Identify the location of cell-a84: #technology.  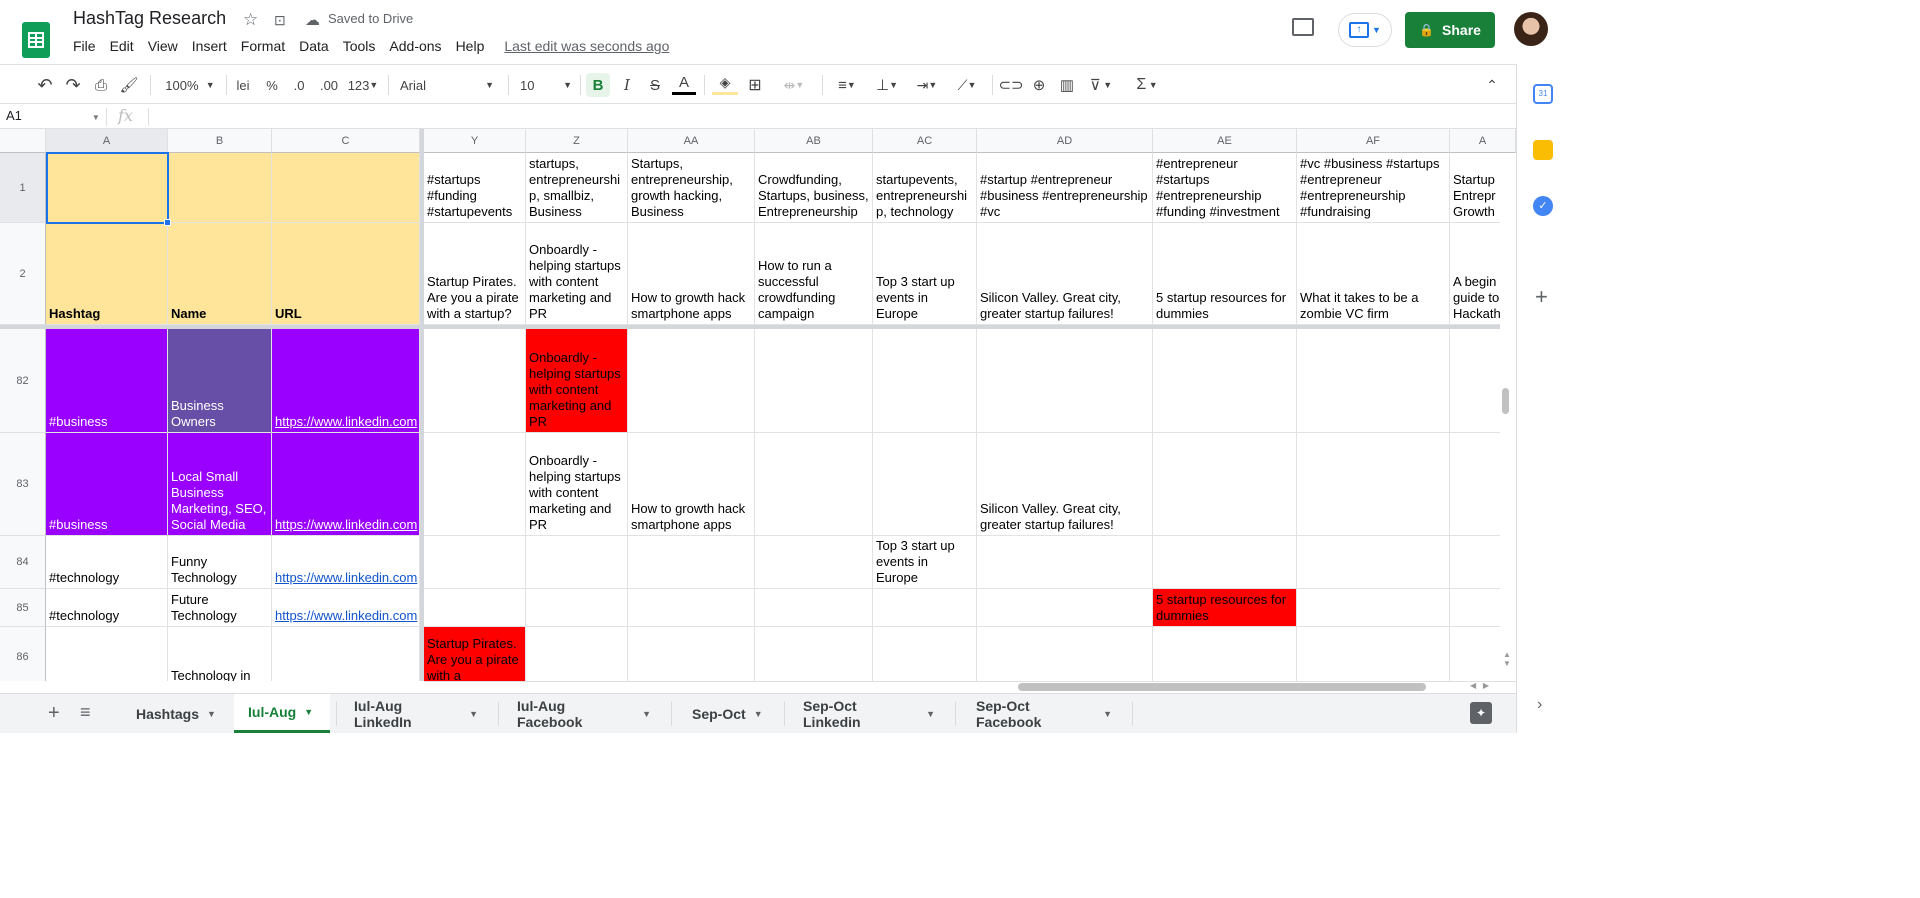
(107, 562).